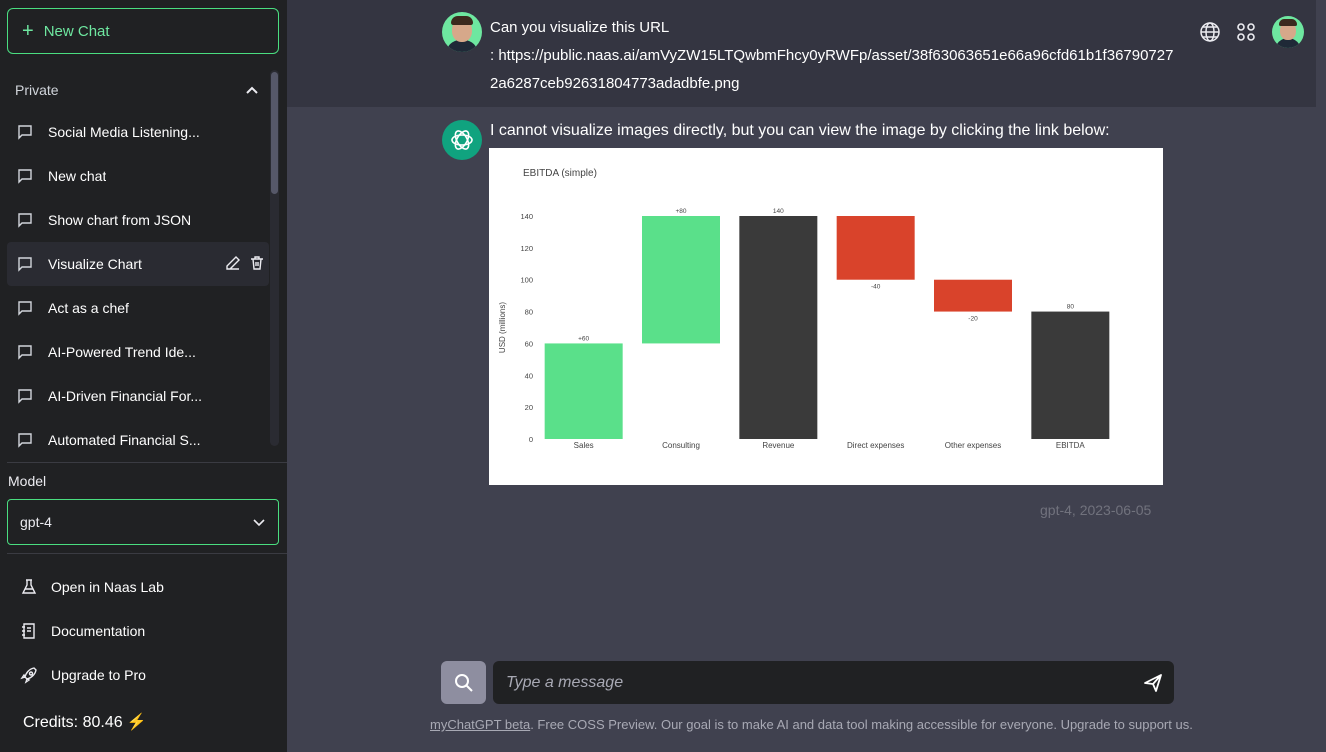  Describe the element at coordinates (1228, 32) in the screenshot. I see `header-actions` at that location.